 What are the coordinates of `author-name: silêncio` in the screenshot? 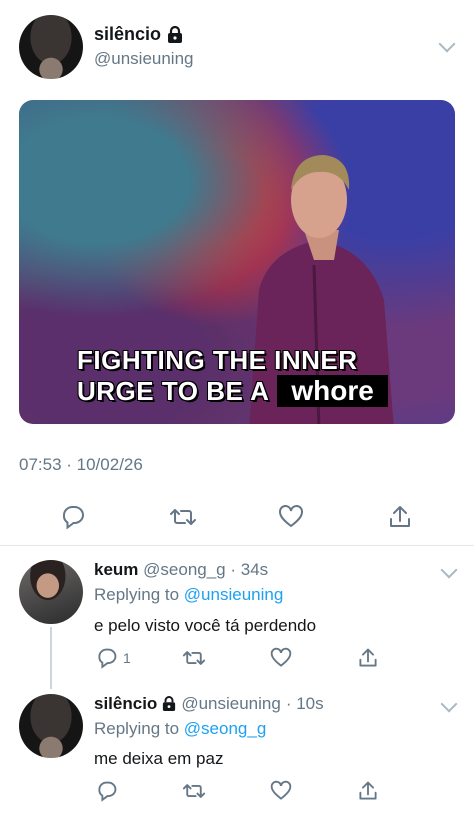 It's located at (127, 34).